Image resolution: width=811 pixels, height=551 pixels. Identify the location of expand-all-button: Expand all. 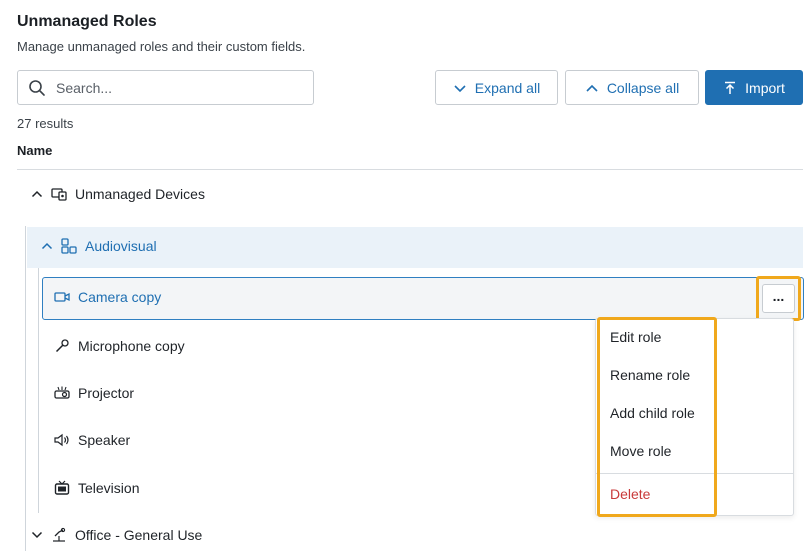
(496, 87).